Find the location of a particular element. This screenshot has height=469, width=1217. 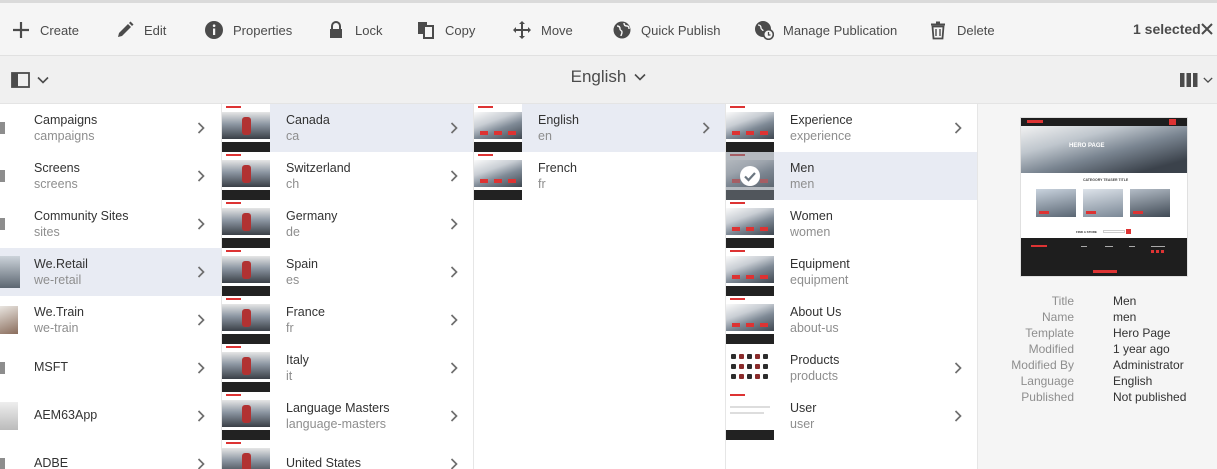

copy-button: Copy is located at coordinates (445, 30).